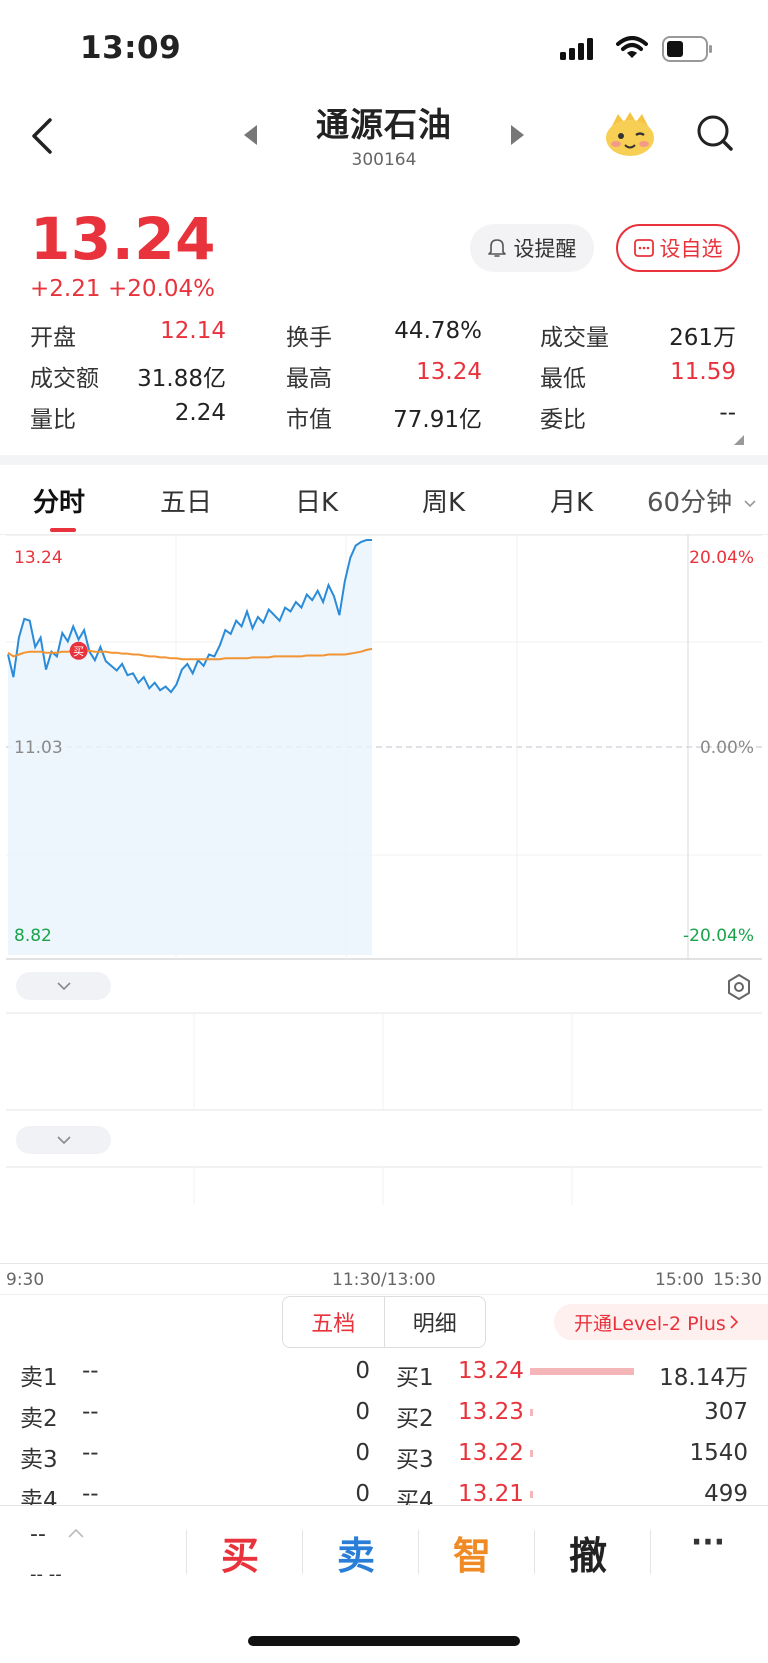  What do you see at coordinates (415, 1460) in the screenshot?
I see `bid-level-label: 买3` at bounding box center [415, 1460].